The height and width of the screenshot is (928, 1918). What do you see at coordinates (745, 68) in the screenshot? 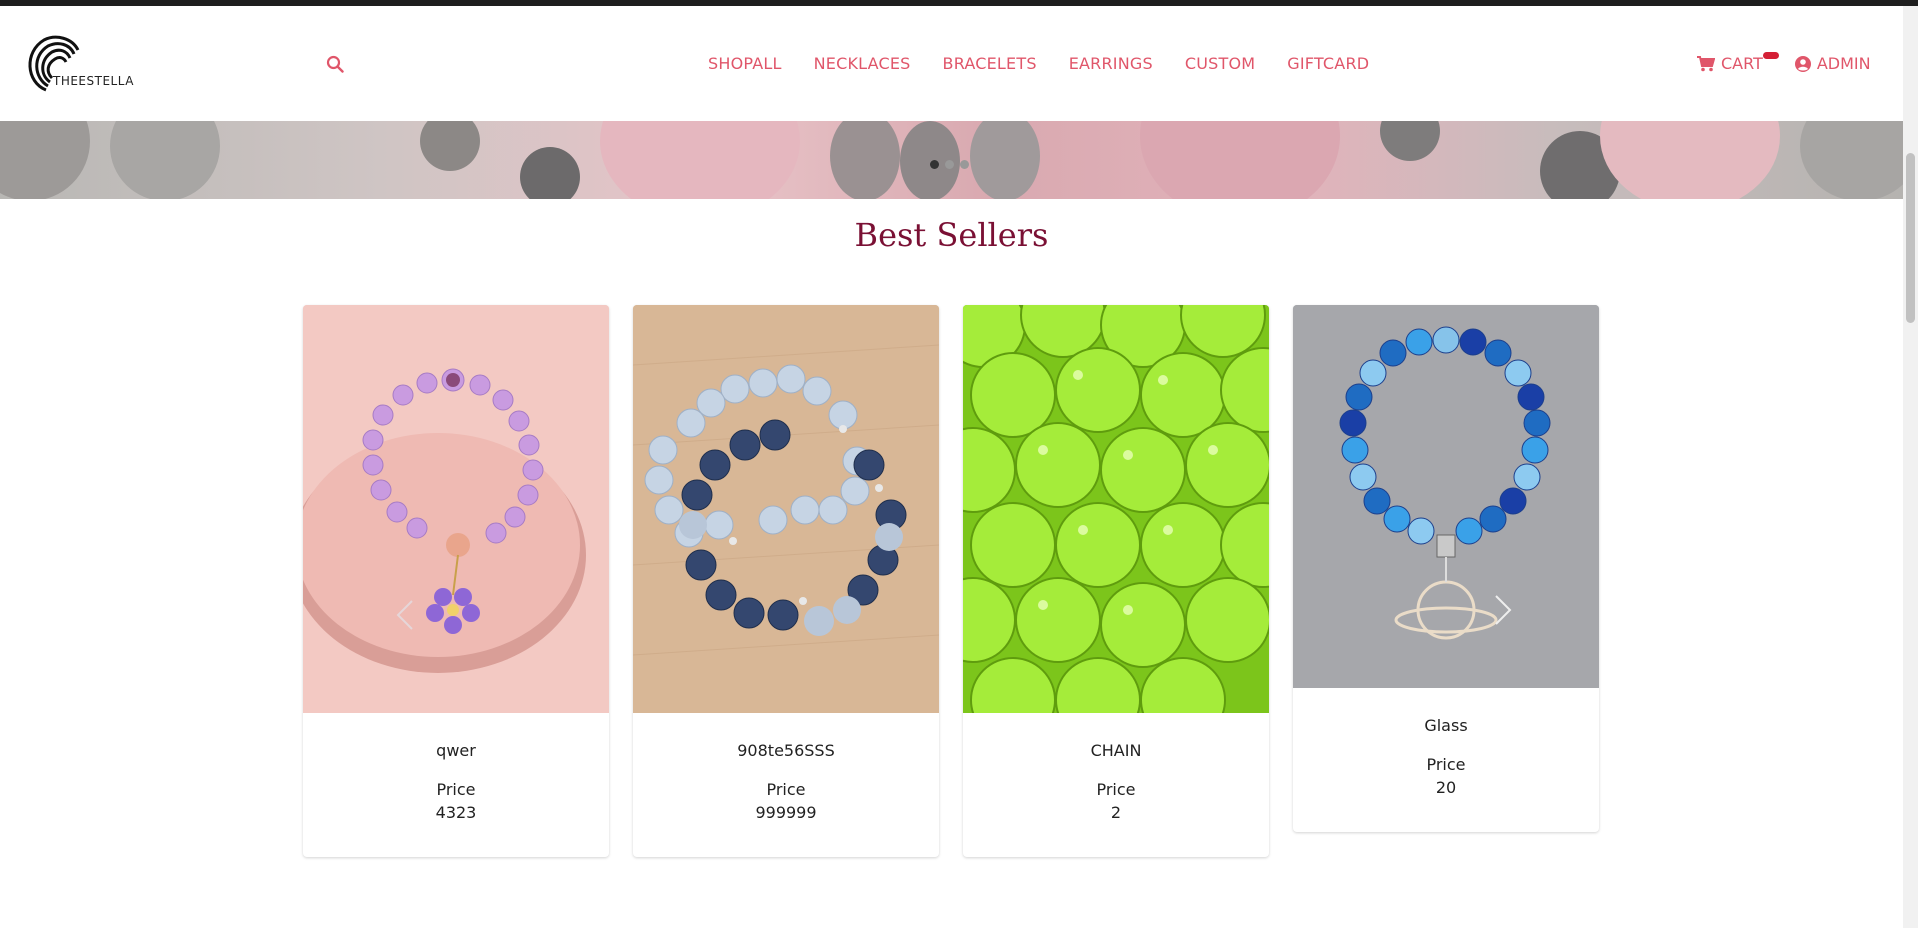
I see `nav-shopall: SHOPALL` at bounding box center [745, 68].